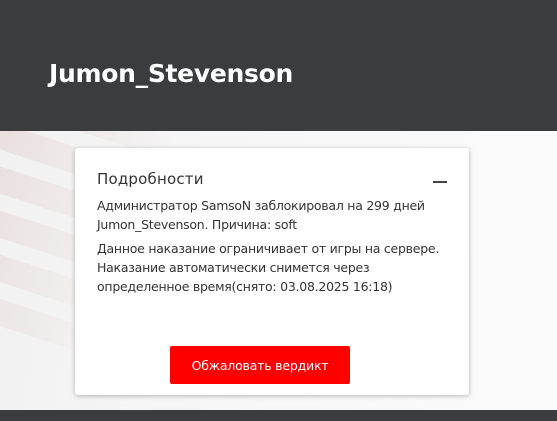  Describe the element at coordinates (171, 73) in the screenshot. I see `player-name: Jumon_Stevenson` at that location.